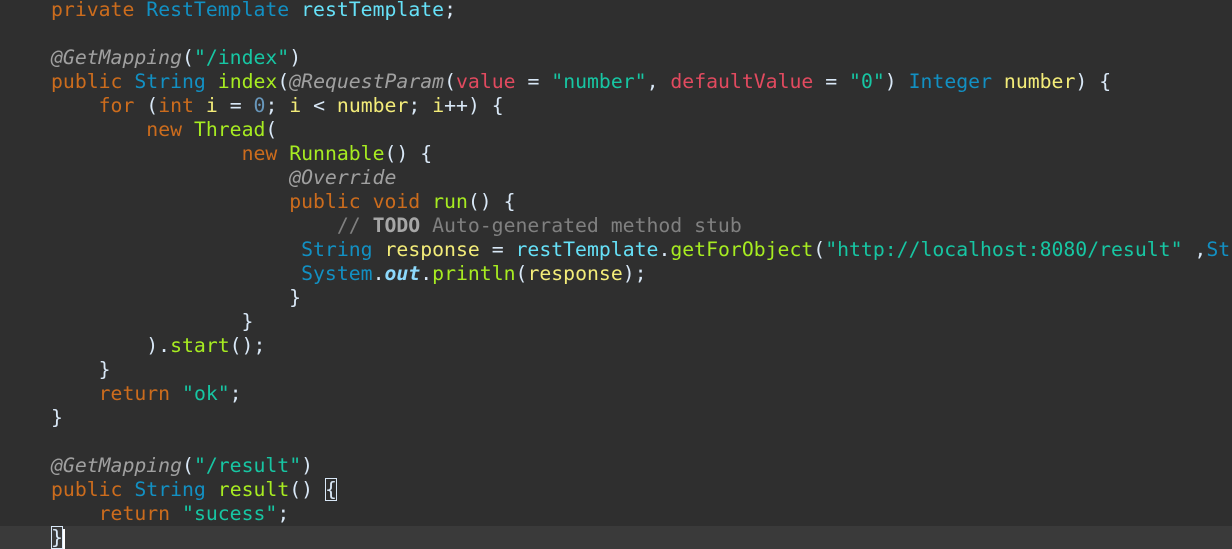  I want to click on code-token: Thread, so click(229, 129).